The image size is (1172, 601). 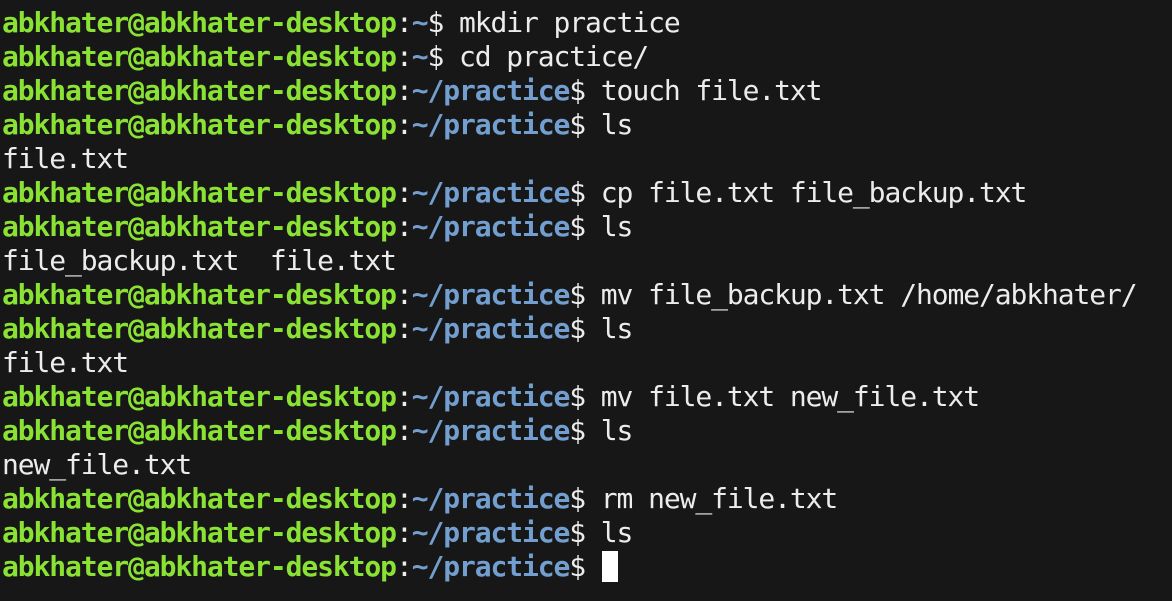 What do you see at coordinates (199, 260) in the screenshot?
I see `output-text: file_backup.txt file.txt` at bounding box center [199, 260].